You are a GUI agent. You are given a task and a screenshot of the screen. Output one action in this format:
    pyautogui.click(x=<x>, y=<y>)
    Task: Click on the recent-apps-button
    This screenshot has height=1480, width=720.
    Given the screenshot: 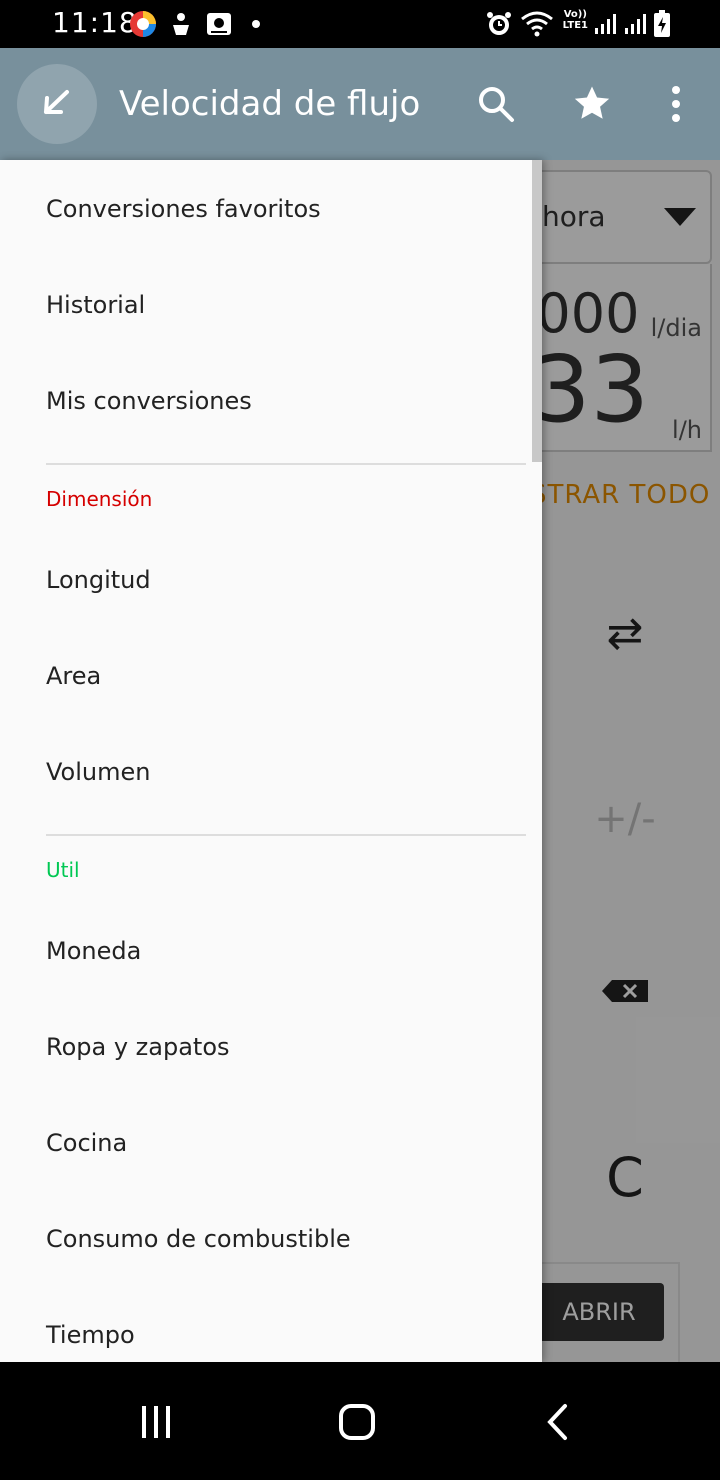 What is the action you would take?
    pyautogui.click(x=156, y=1422)
    